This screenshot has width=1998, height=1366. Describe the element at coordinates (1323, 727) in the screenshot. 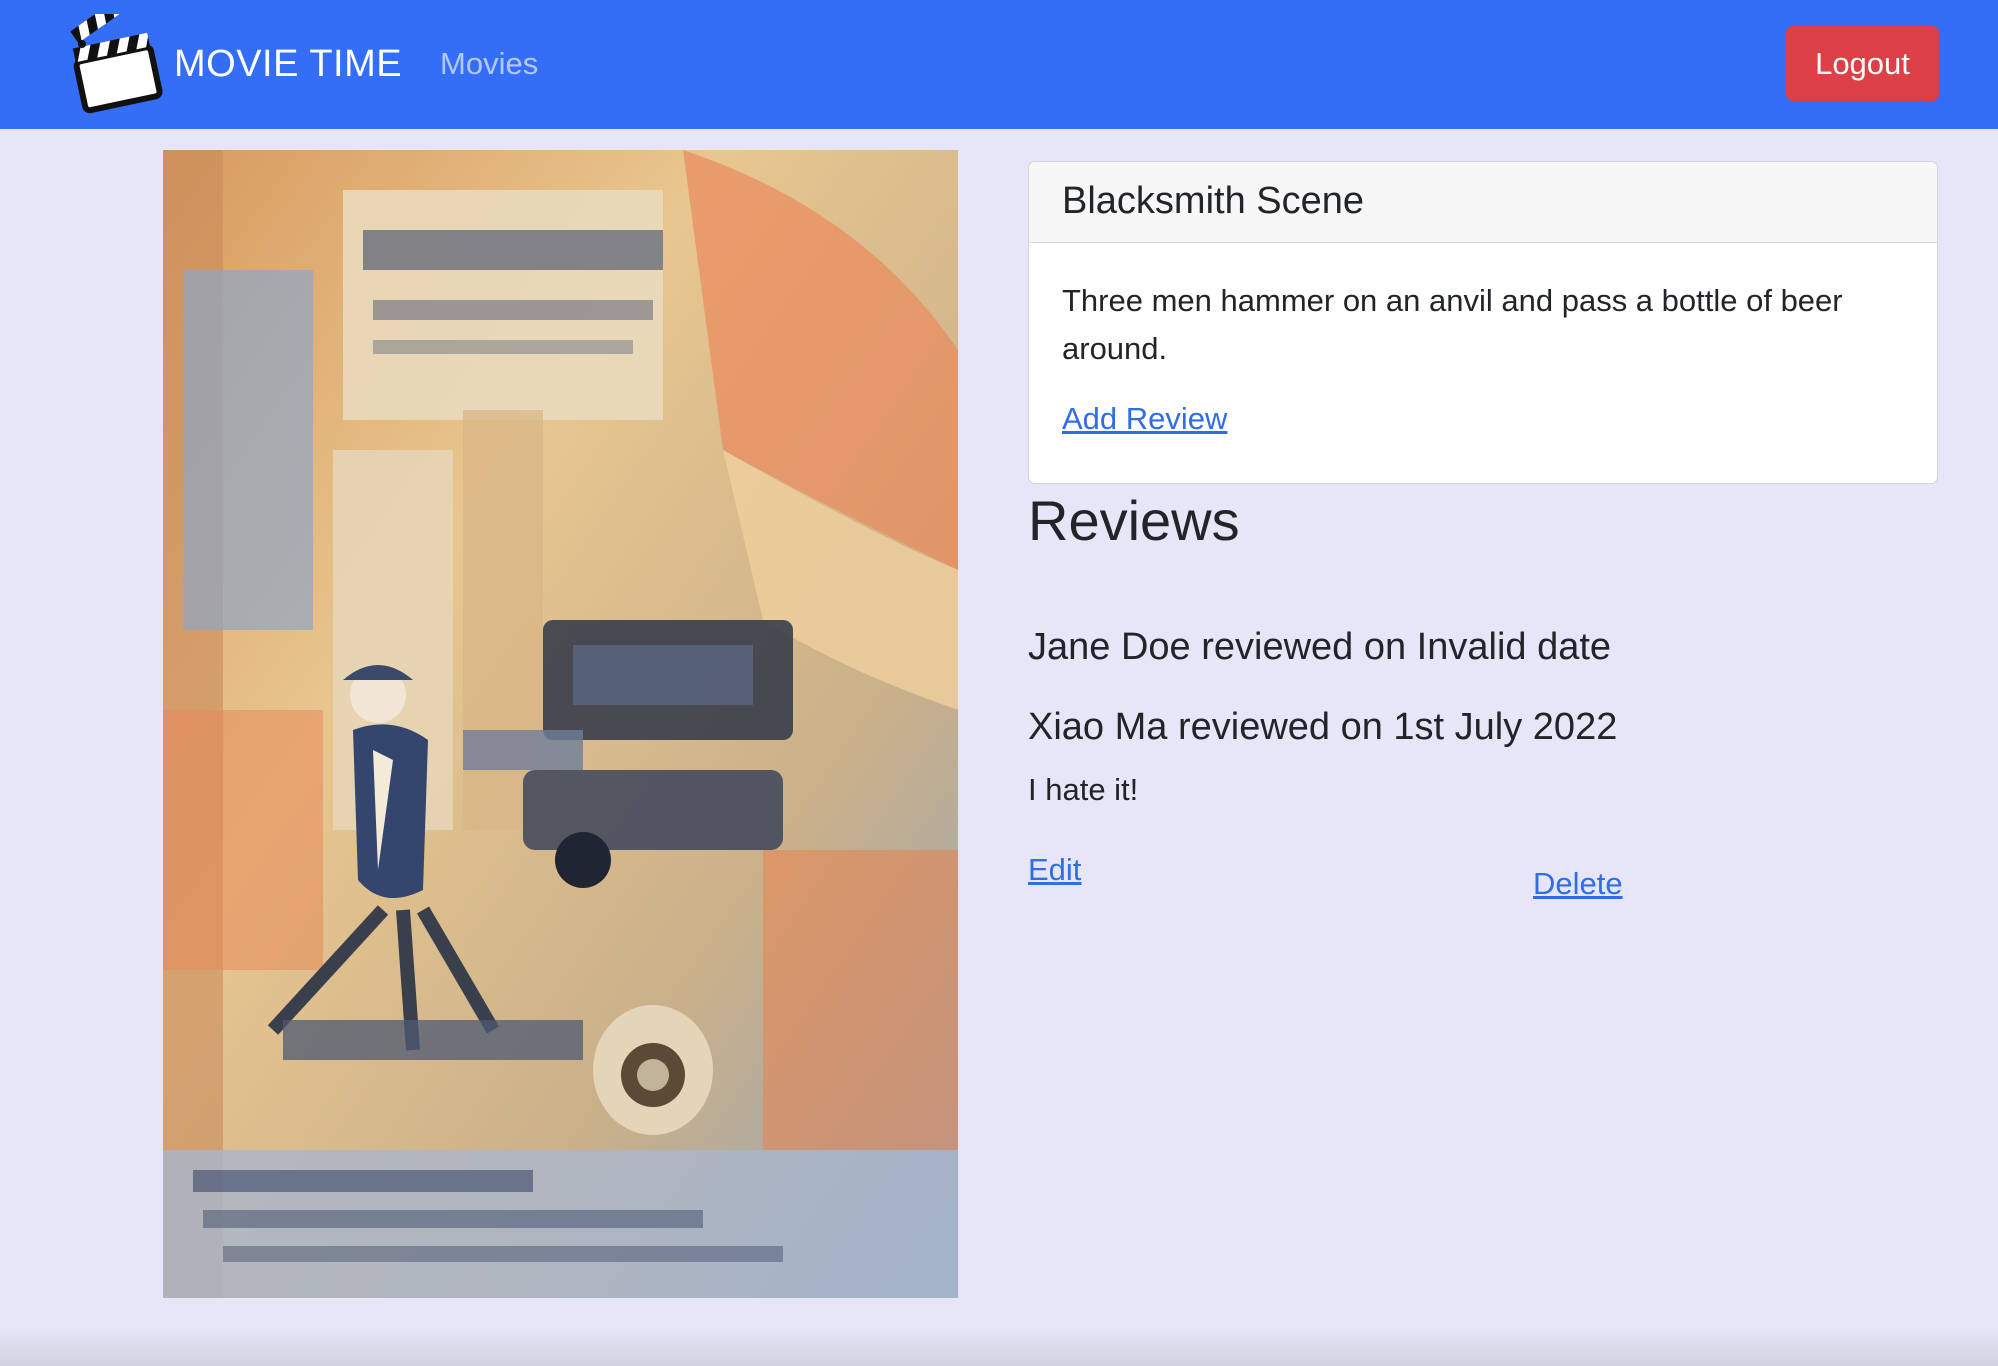

I see `review-heading: Xiao Ma reviewed on 1st July 2022` at that location.